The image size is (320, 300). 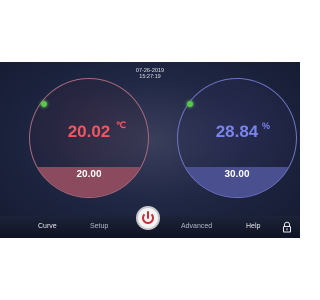 I want to click on temperature-value: 20.02, so click(x=89, y=131).